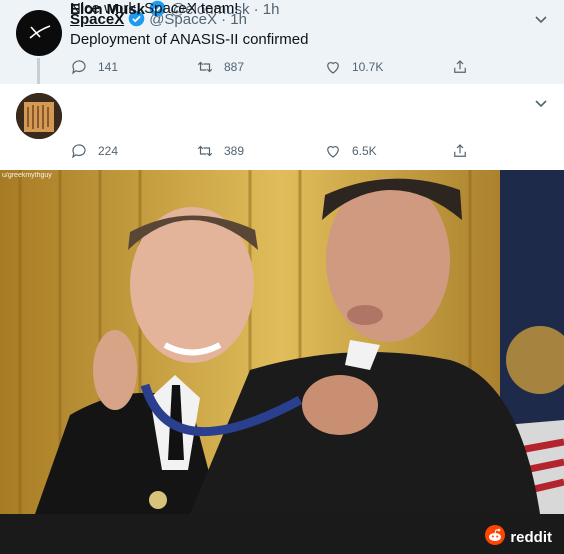 Image resolution: width=564 pixels, height=554 pixels. I want to click on spacex-logo-icon, so click(40, 32).